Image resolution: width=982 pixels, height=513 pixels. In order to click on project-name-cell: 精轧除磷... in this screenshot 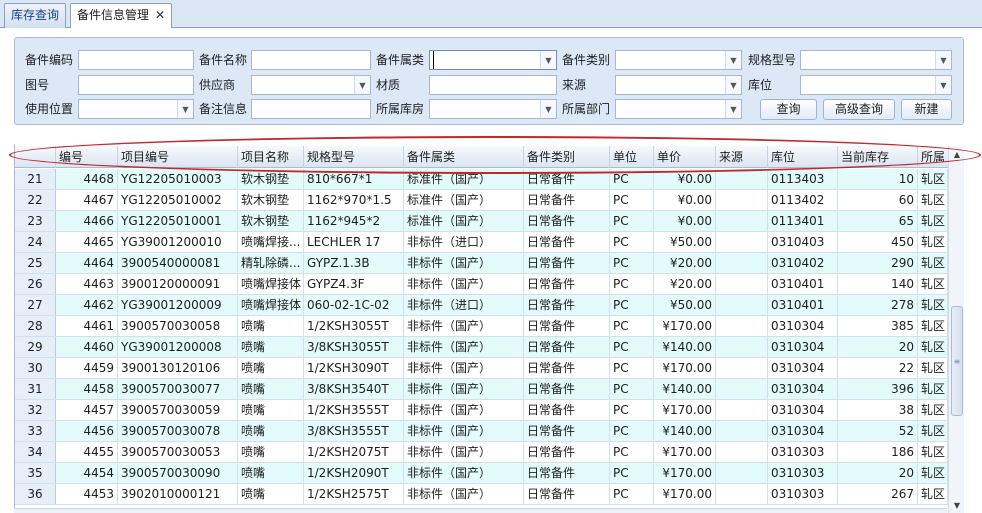, I will do `click(271, 263)`.